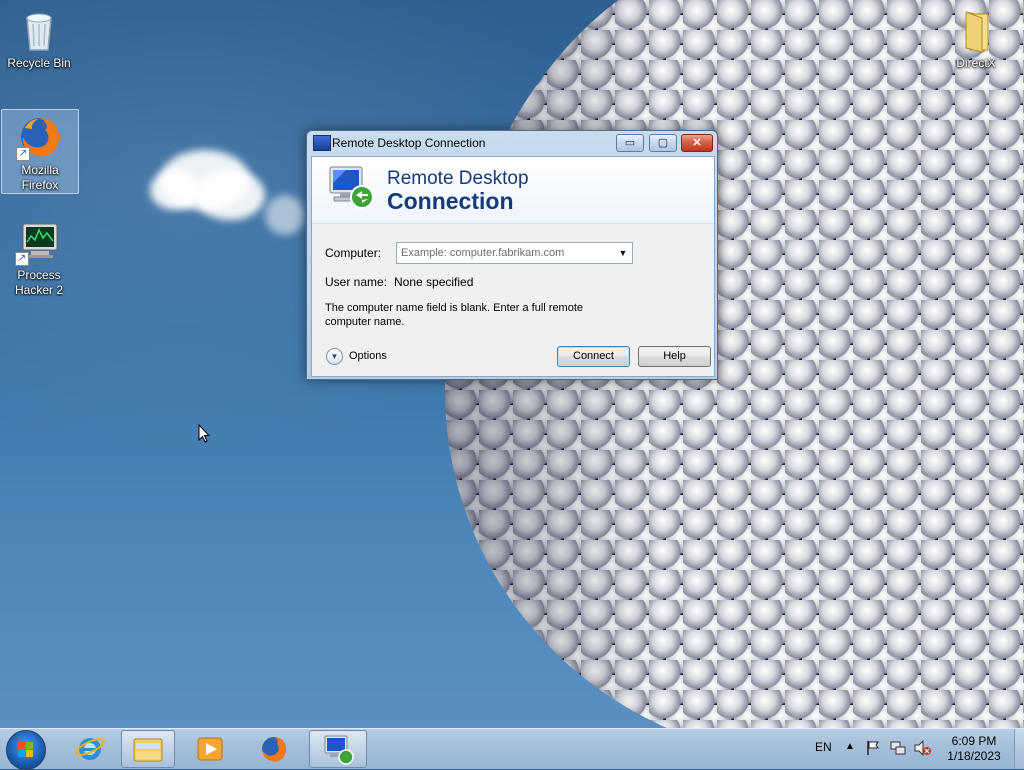 This screenshot has width=1024, height=770. I want to click on desktop-icon-firefox: ↗ Mozilla Firefox, so click(40, 151).